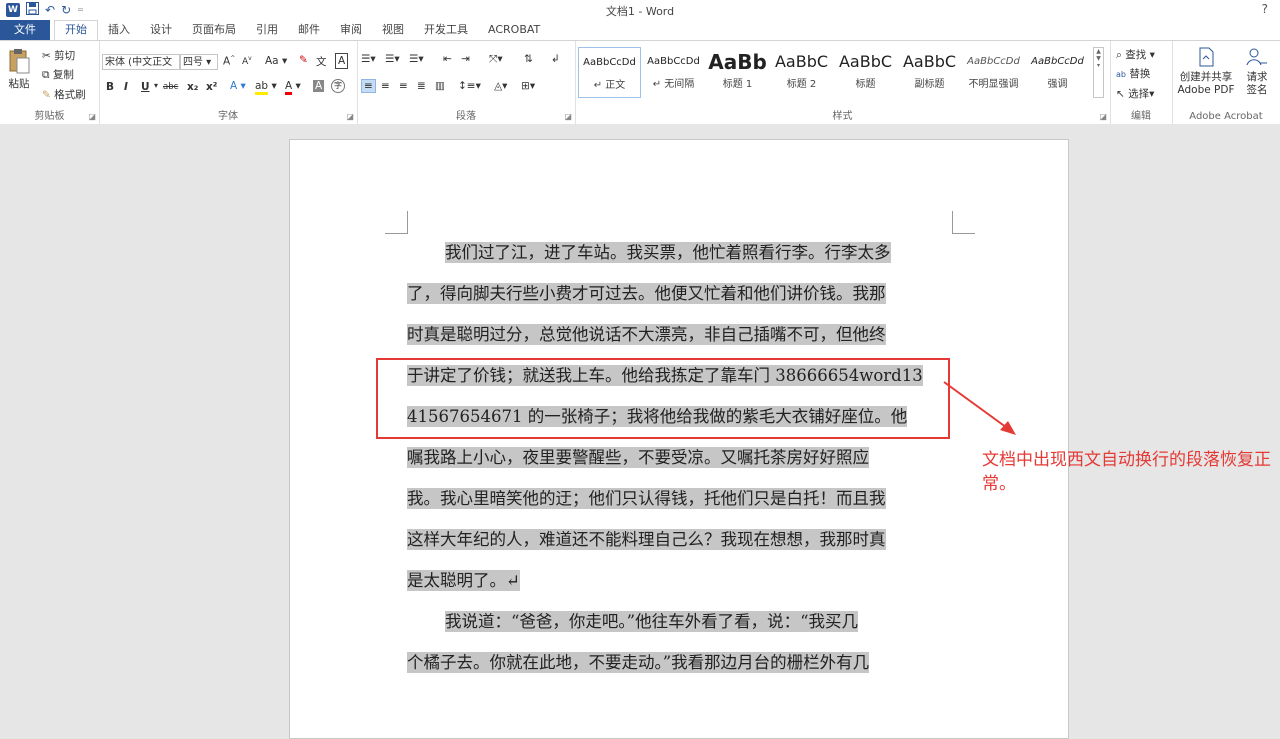  Describe the element at coordinates (161, 30) in the screenshot. I see `tab-design: 设计` at that location.